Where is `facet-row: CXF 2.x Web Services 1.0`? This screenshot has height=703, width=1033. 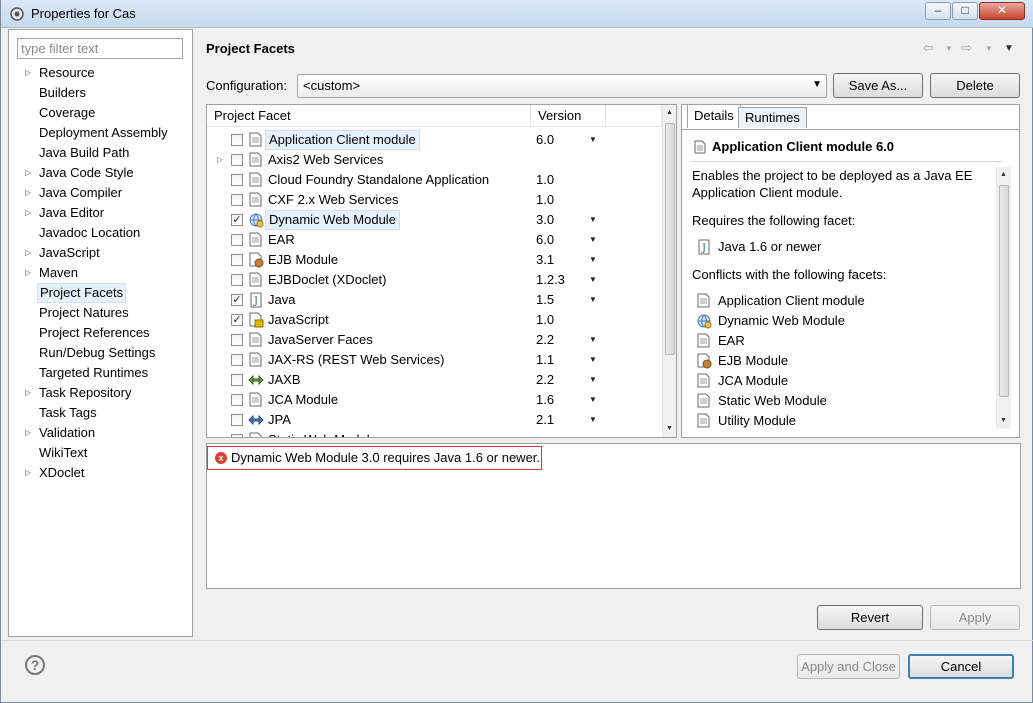
facet-row: CXF 2.x Web Services 1.0 is located at coordinates (434, 200).